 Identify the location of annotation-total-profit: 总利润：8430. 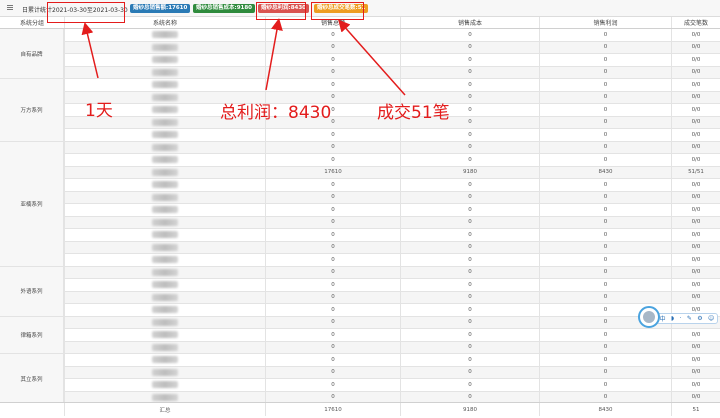
(276, 113).